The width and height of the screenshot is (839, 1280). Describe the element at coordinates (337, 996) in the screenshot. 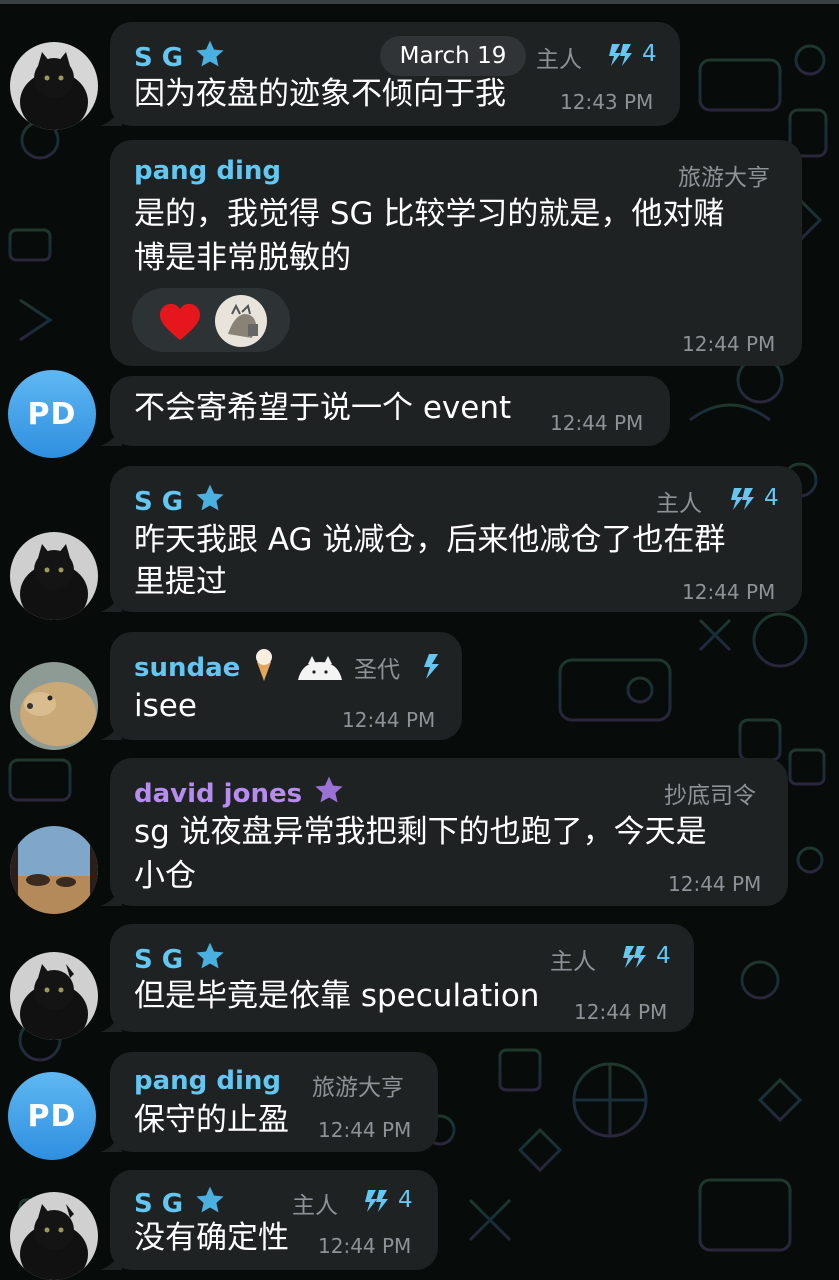

I see `message-text: 但是毕竟是依靠 speculation` at that location.